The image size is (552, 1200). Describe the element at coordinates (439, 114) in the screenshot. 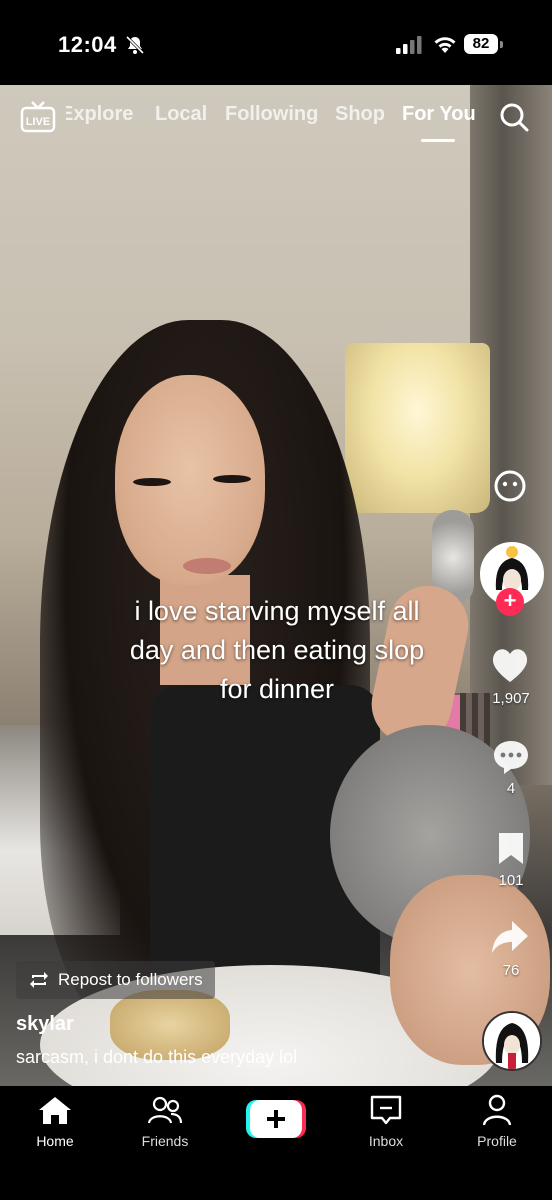

I see `tab-for-you: For You` at that location.